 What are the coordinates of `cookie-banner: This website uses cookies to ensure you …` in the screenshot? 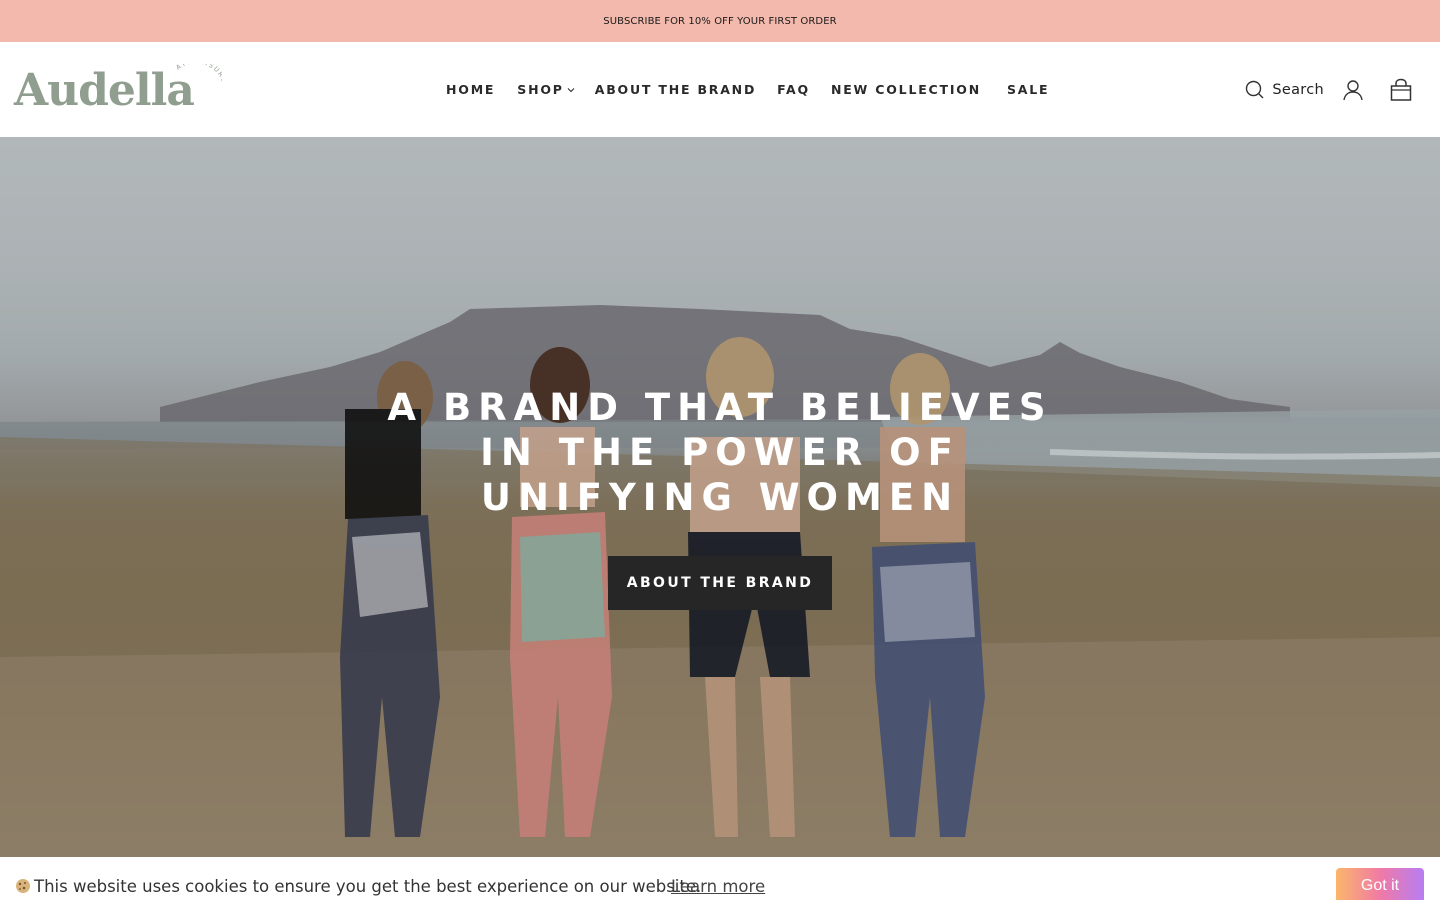 It's located at (720, 878).